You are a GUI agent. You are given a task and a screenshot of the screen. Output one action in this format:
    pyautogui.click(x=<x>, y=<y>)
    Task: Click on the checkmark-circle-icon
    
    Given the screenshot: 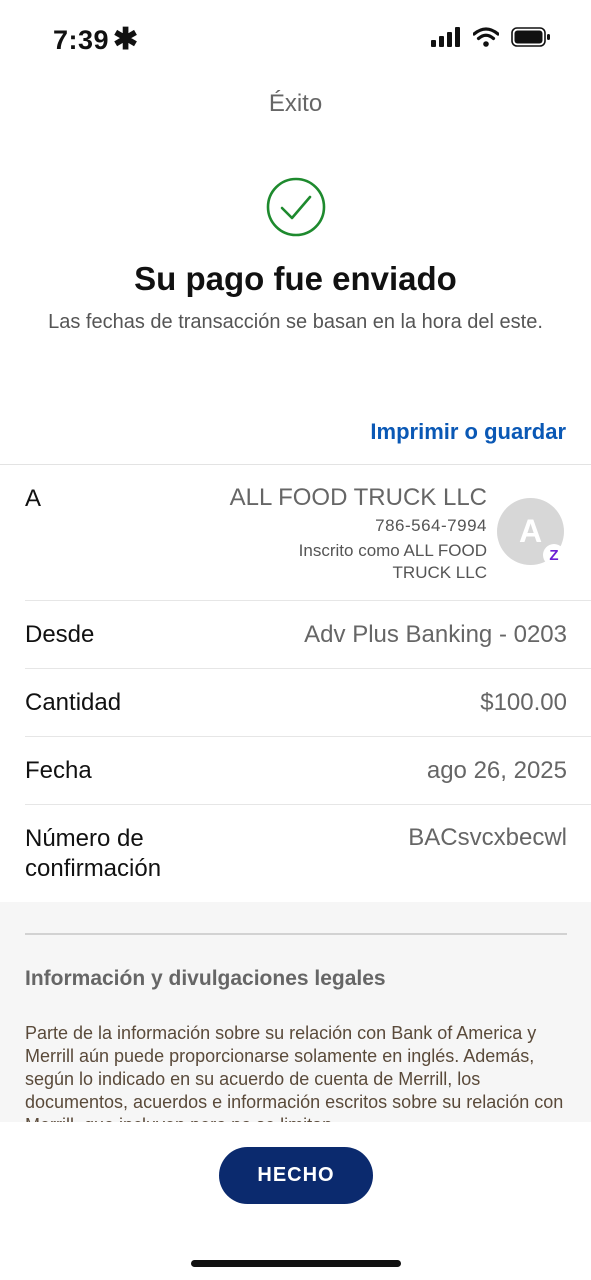 What is the action you would take?
    pyautogui.click(x=296, y=207)
    